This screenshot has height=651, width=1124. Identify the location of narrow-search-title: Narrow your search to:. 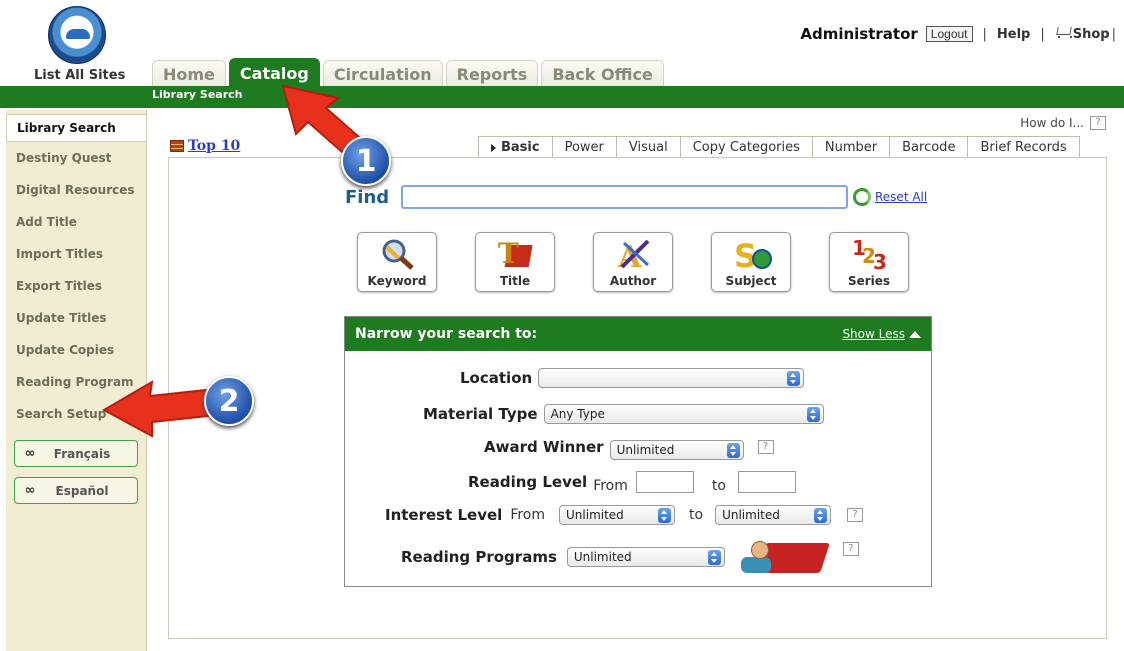
(446, 334).